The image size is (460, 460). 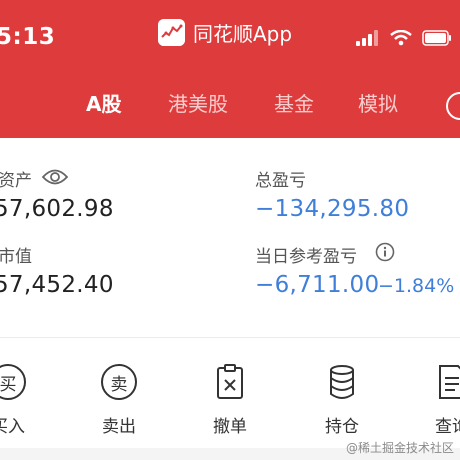 What do you see at coordinates (198, 102) in the screenshot?
I see `tab-hk-us-stocks: 港美股` at bounding box center [198, 102].